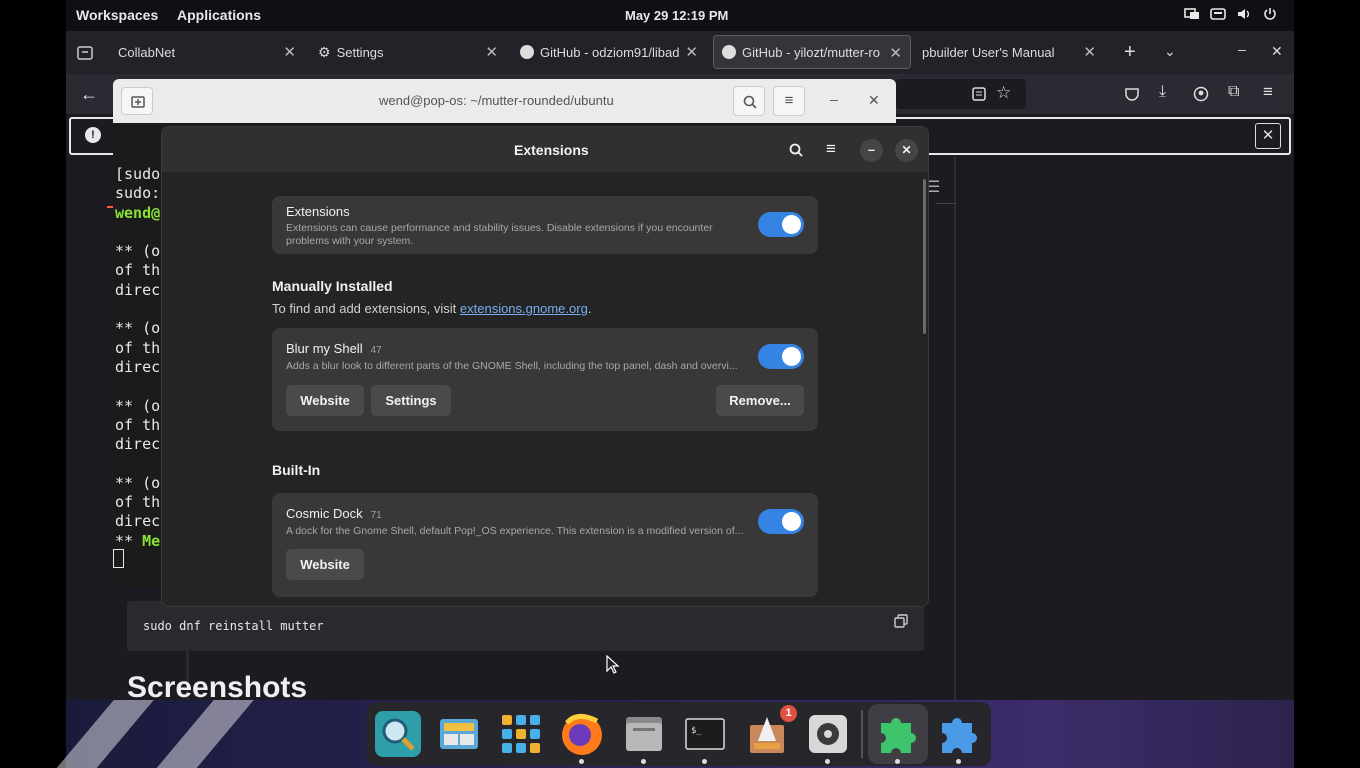 Image resolution: width=1360 pixels, height=768 pixels. What do you see at coordinates (1132, 94) in the screenshot?
I see `pocket-icon` at bounding box center [1132, 94].